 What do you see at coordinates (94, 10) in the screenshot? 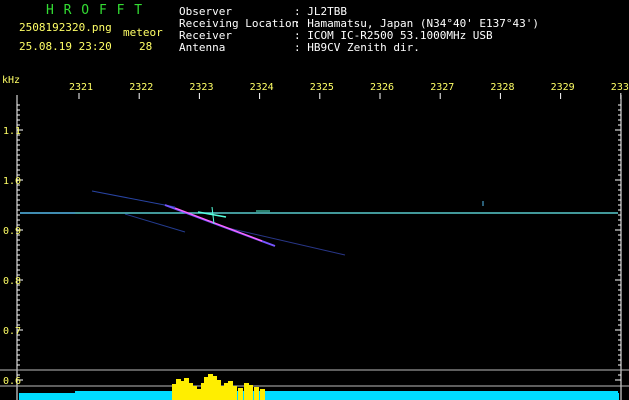
I see `app-name: H R O F F T` at bounding box center [94, 10].